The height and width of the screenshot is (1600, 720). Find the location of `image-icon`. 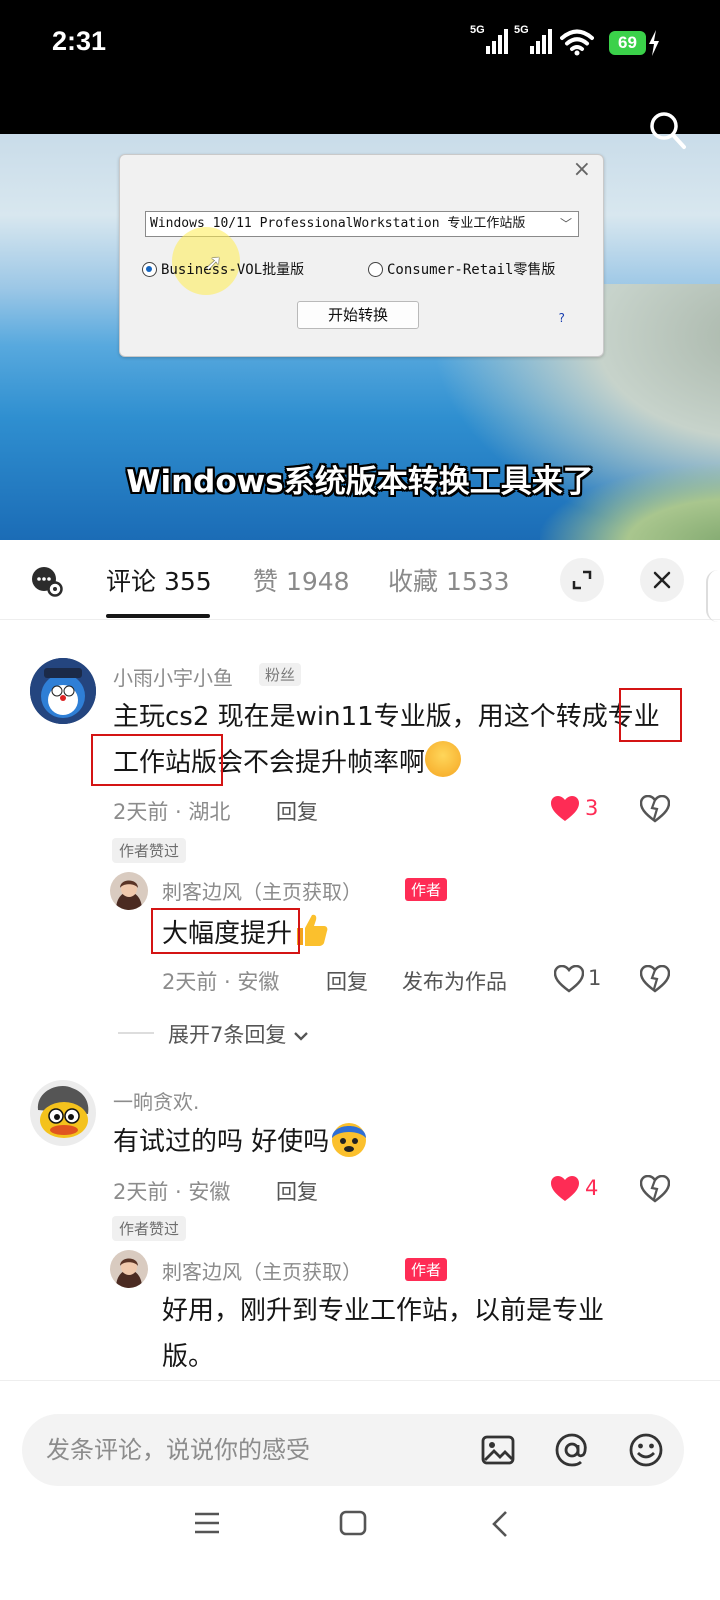

image-icon is located at coordinates (498, 1450).